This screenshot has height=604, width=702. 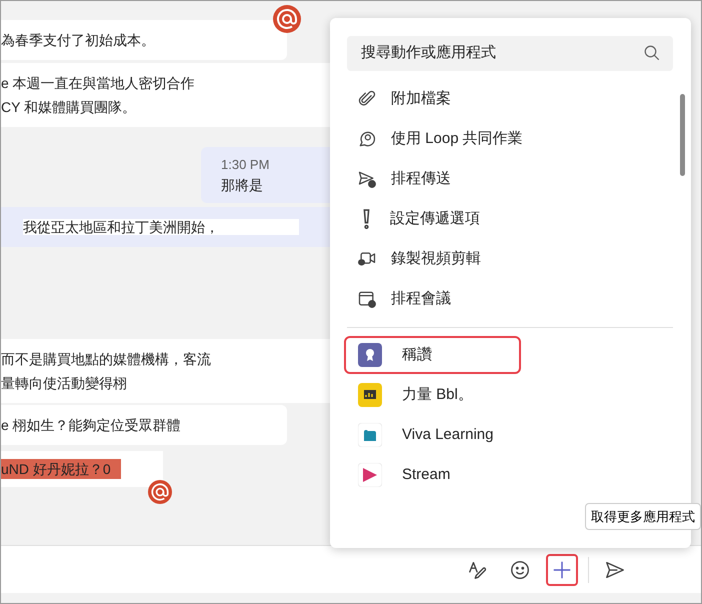 What do you see at coordinates (510, 179) in the screenshot?
I see `menu-item: 排程傳送` at bounding box center [510, 179].